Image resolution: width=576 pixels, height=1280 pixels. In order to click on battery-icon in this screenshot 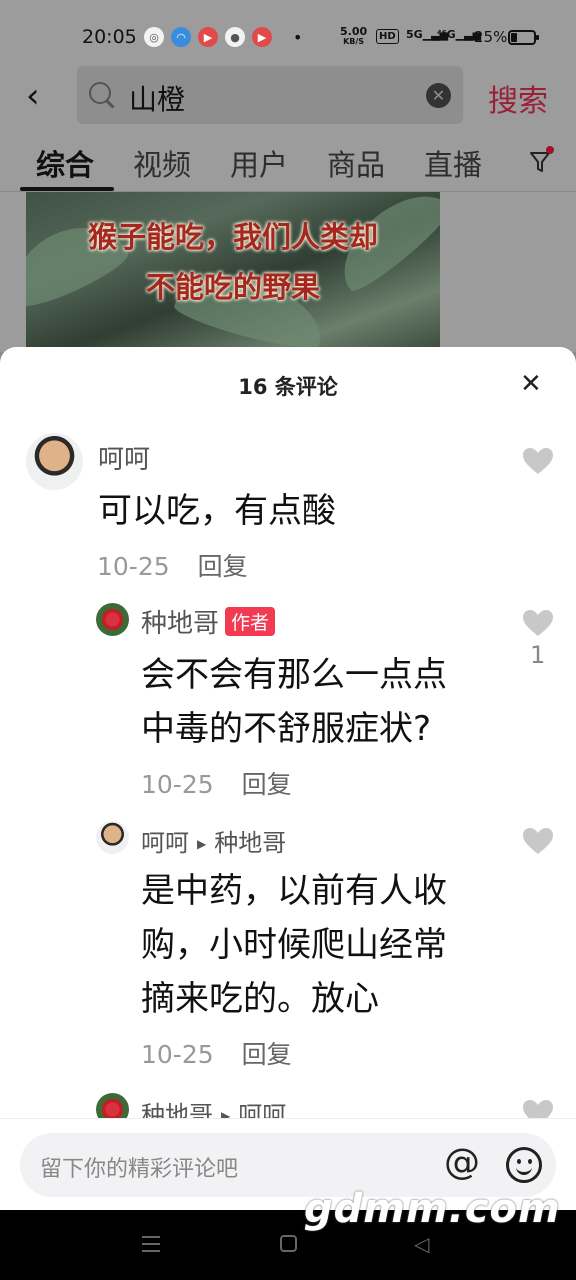, I will do `click(523, 37)`.